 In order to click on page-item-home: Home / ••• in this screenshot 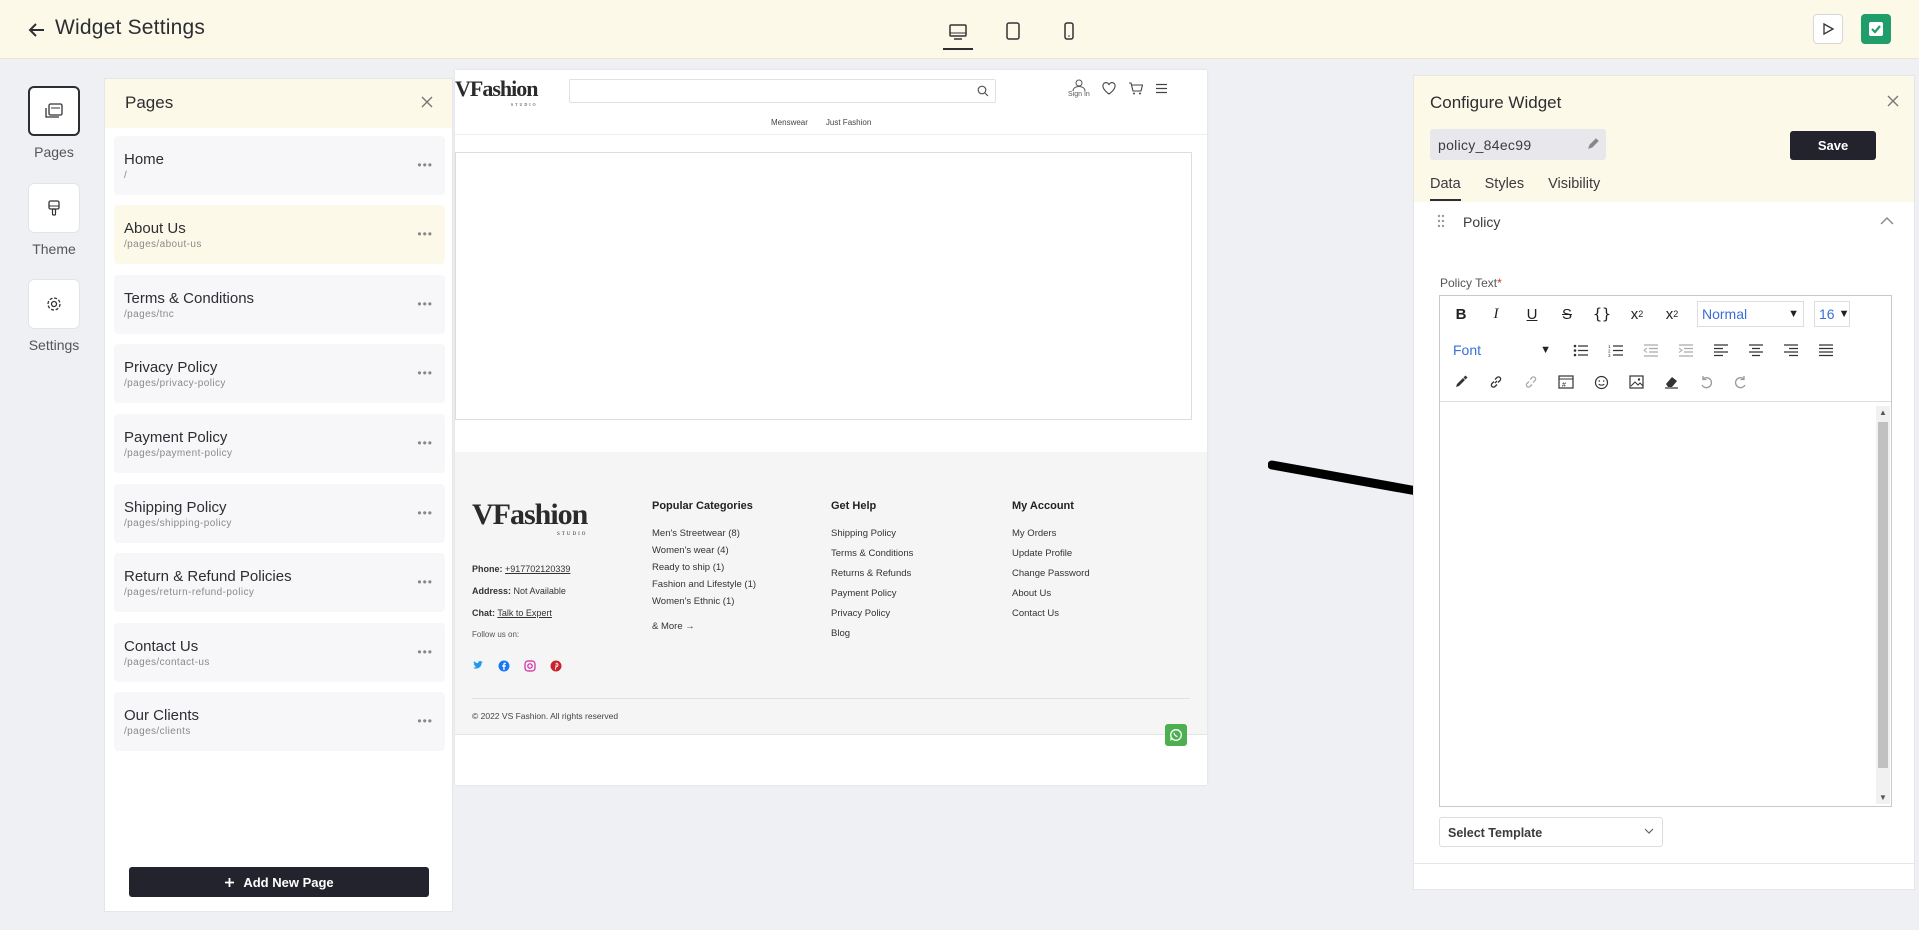, I will do `click(279, 165)`.